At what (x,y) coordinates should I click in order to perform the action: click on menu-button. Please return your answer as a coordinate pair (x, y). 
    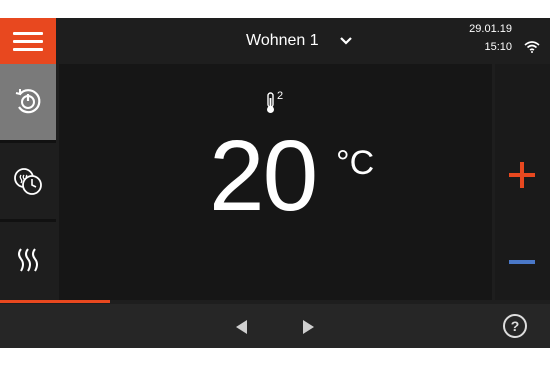
    Looking at the image, I should click on (28, 41).